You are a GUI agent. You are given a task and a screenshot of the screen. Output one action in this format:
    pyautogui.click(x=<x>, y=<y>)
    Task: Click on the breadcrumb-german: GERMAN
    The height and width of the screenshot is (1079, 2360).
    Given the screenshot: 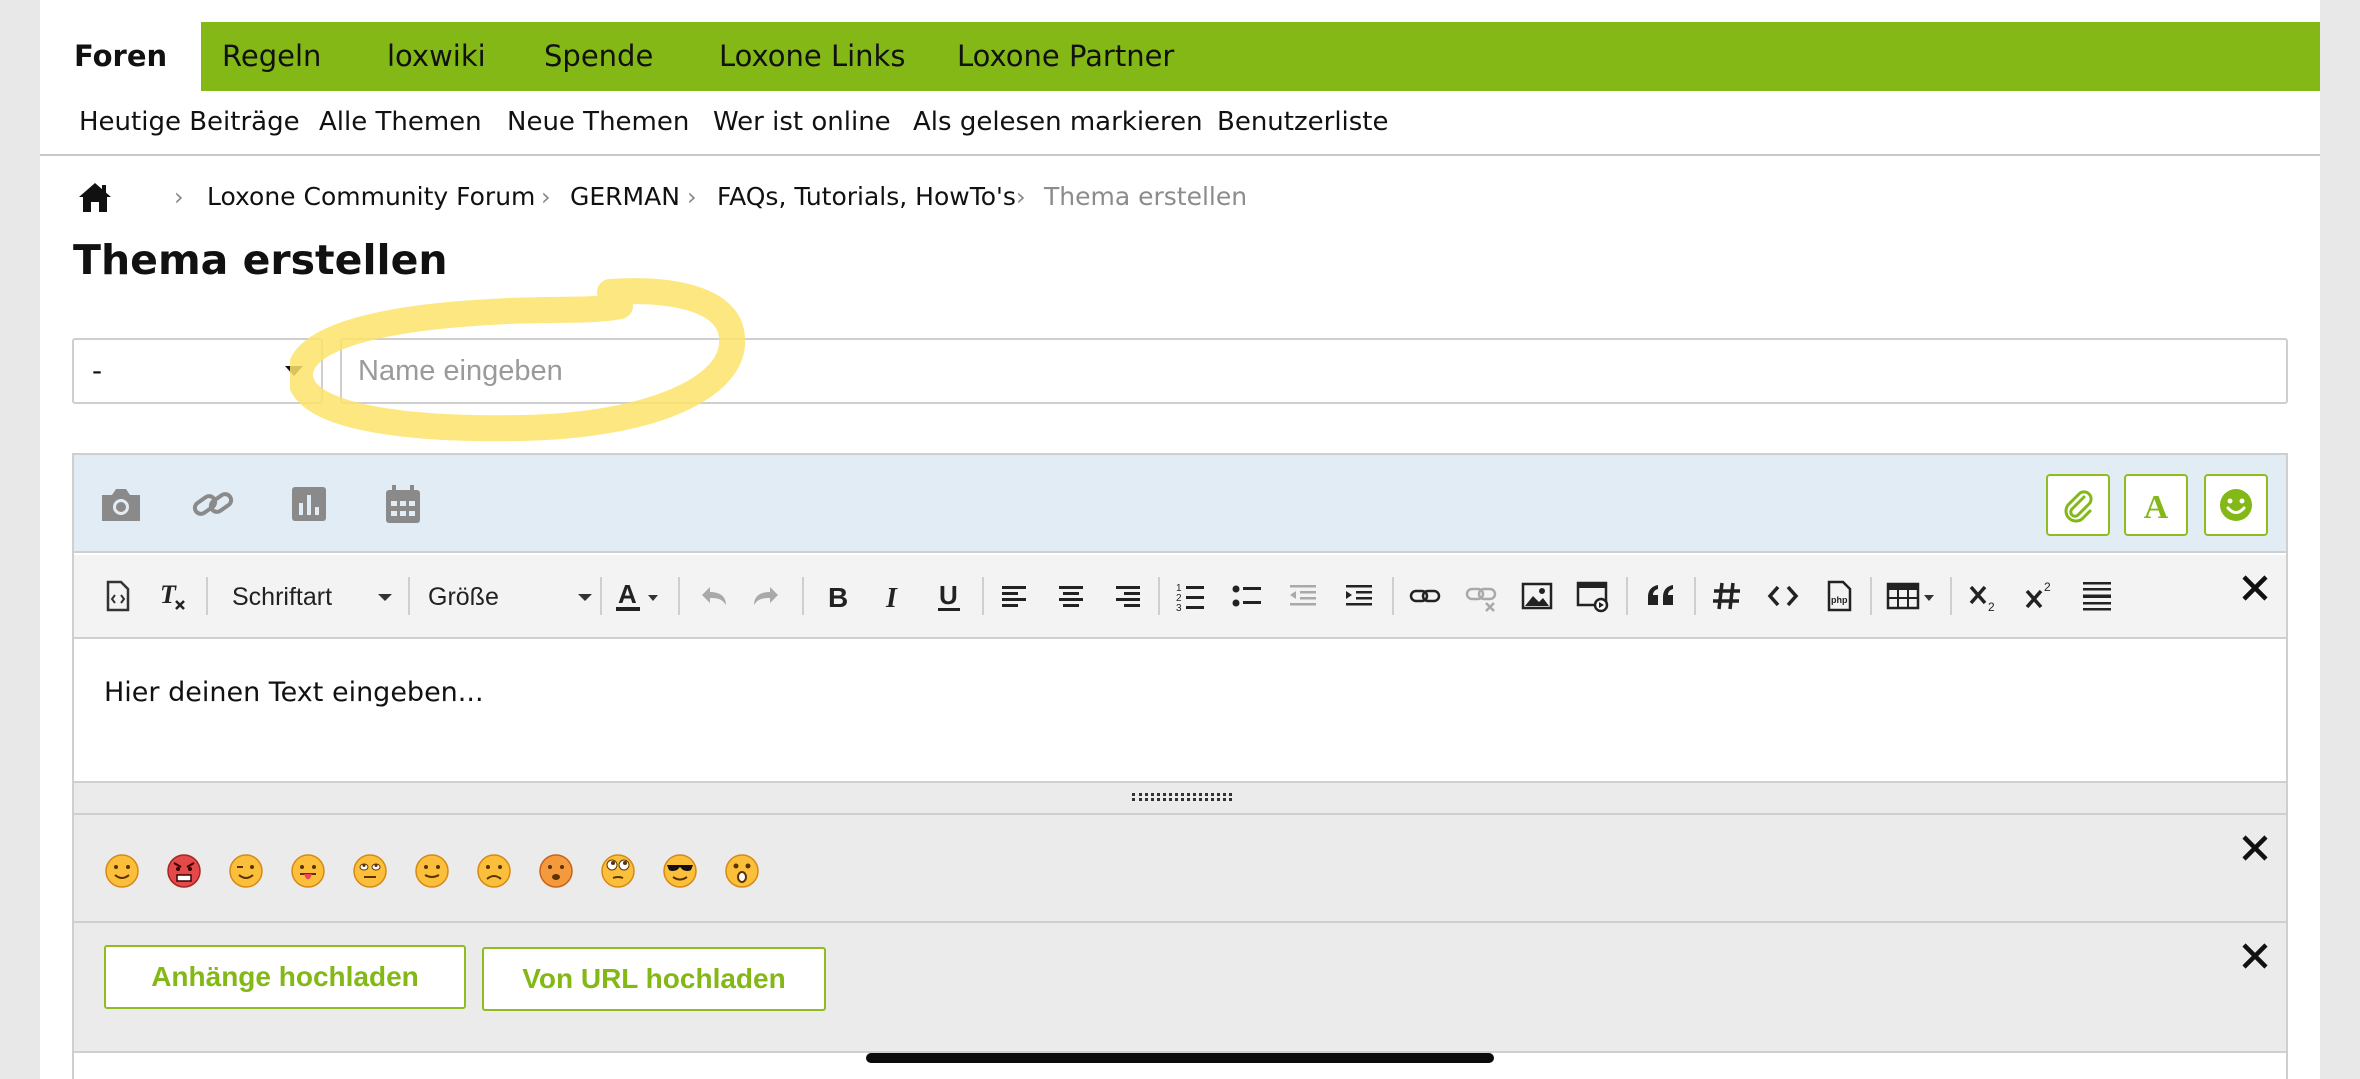 What is the action you would take?
    pyautogui.click(x=625, y=197)
    